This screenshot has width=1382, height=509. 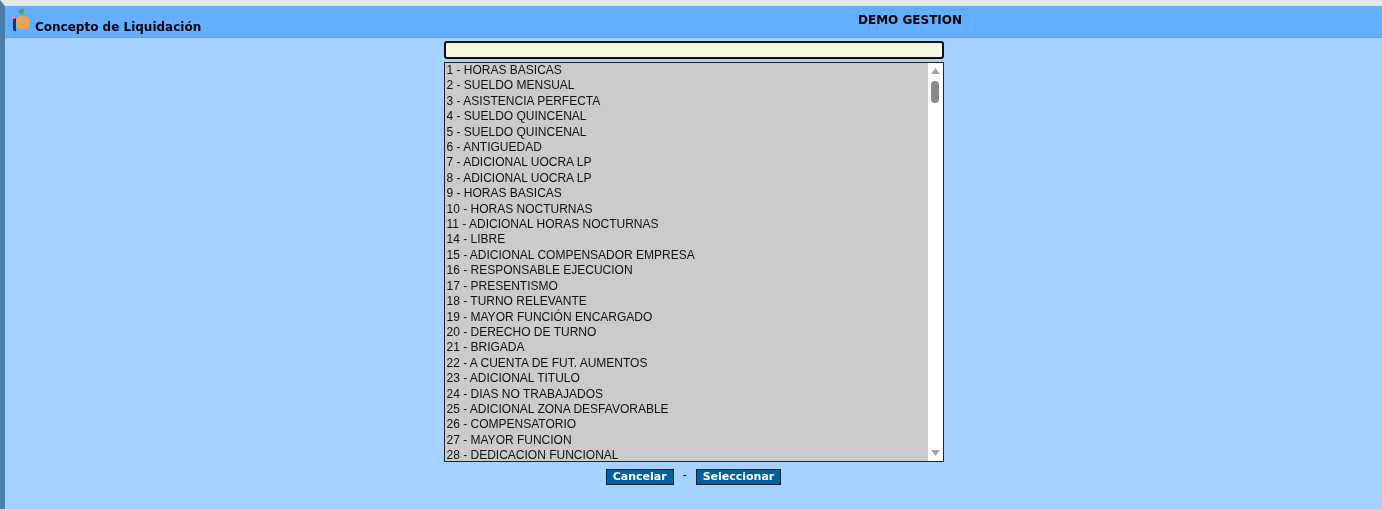 I want to click on scrollbar, so click(x=935, y=262).